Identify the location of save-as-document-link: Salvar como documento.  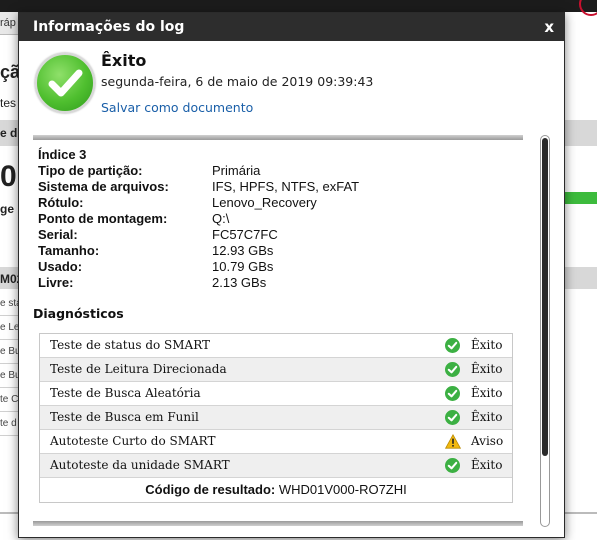
(177, 107).